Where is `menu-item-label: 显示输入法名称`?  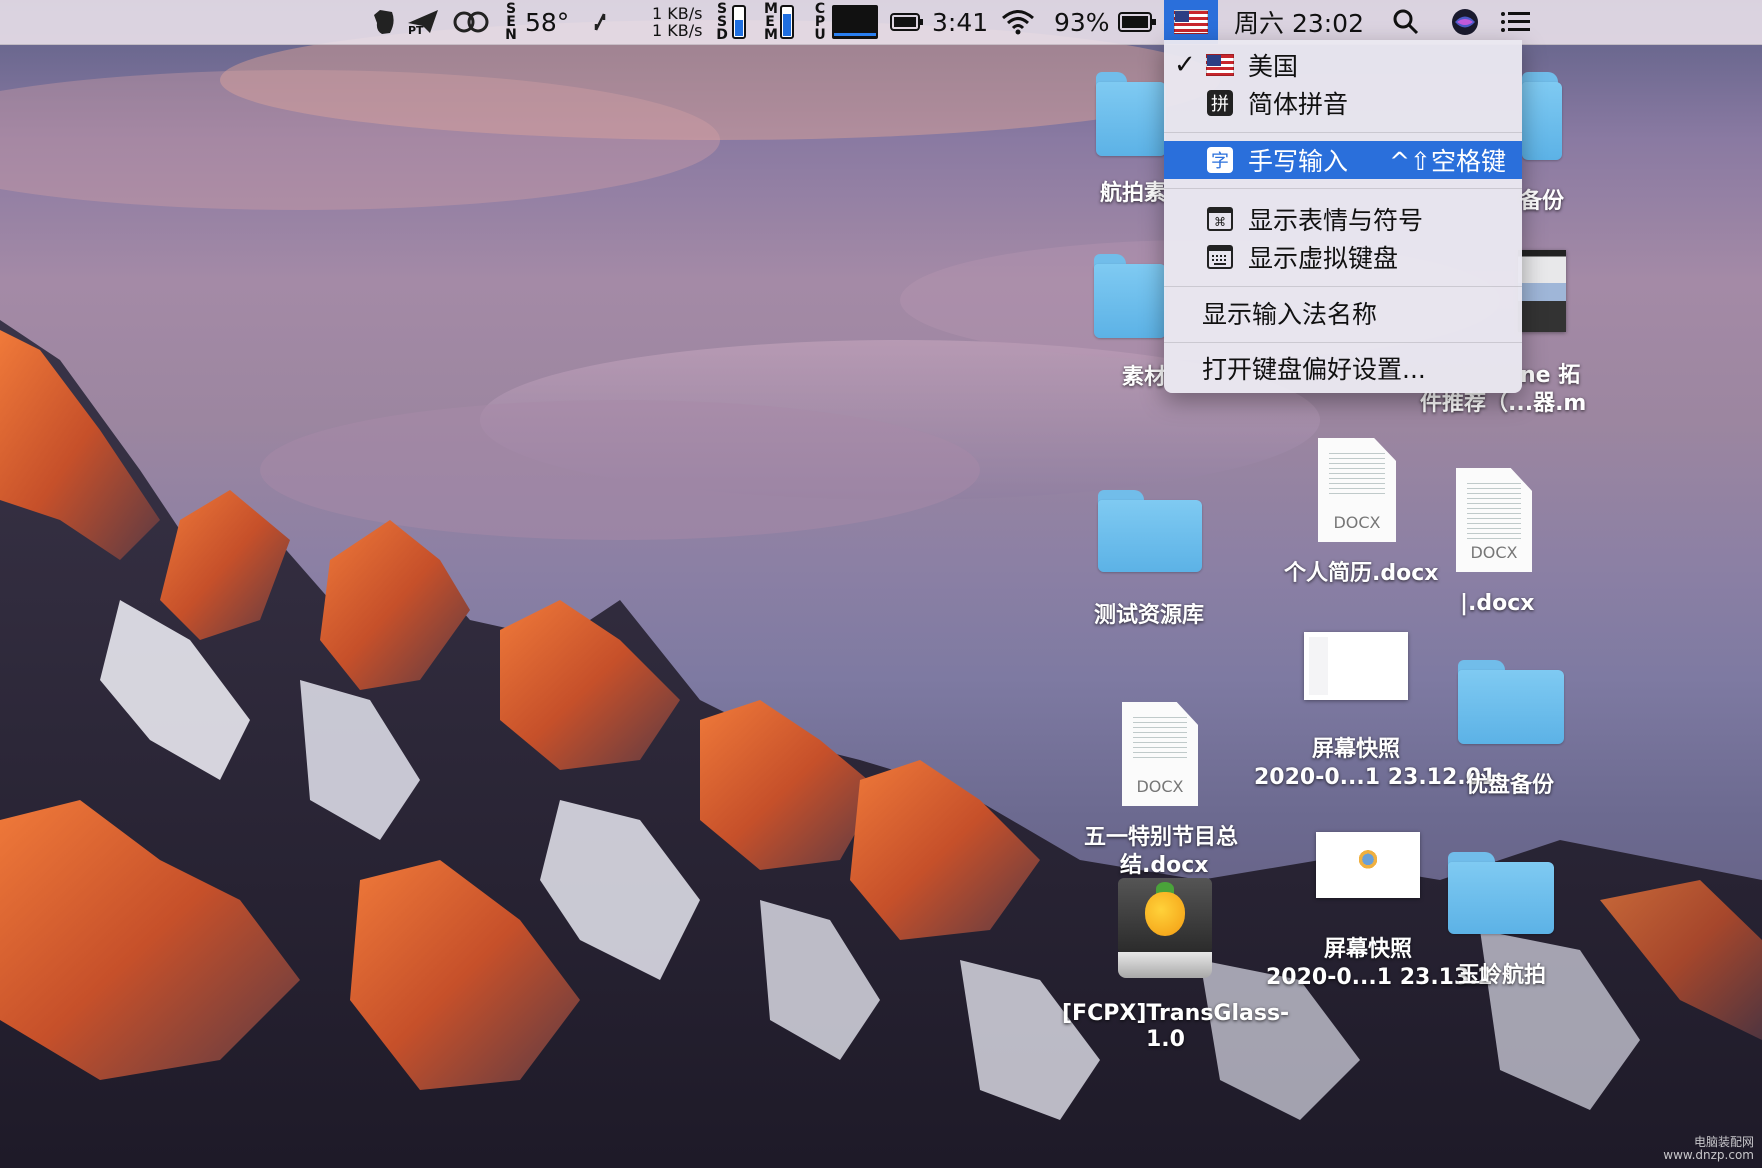
menu-item-label: 显示输入法名称 is located at coordinates (1290, 314).